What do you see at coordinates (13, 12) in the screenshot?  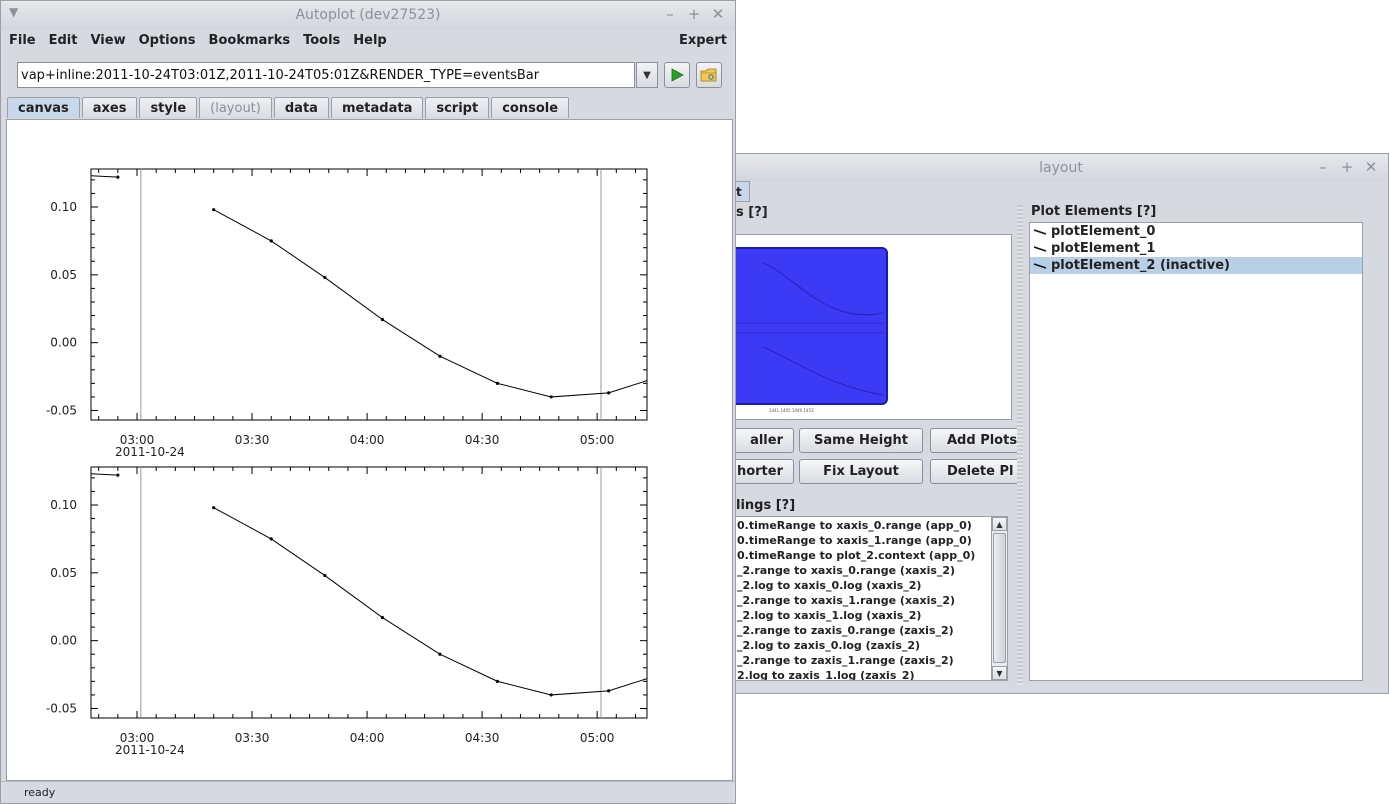 I see `window-menu-icon: ▼` at bounding box center [13, 12].